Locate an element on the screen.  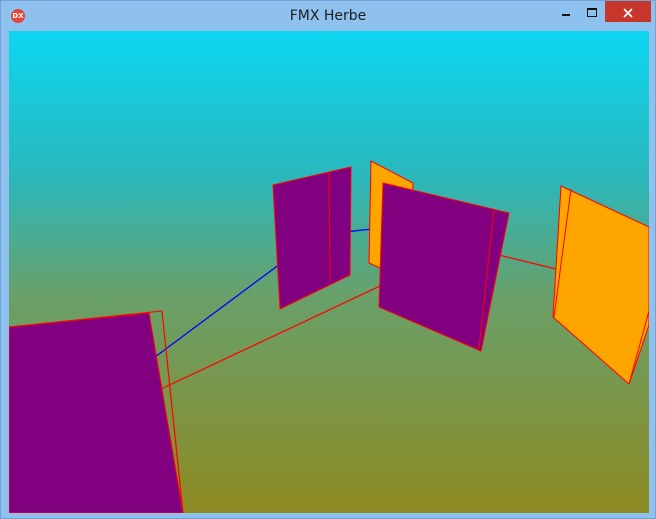
close-button is located at coordinates (628, 11).